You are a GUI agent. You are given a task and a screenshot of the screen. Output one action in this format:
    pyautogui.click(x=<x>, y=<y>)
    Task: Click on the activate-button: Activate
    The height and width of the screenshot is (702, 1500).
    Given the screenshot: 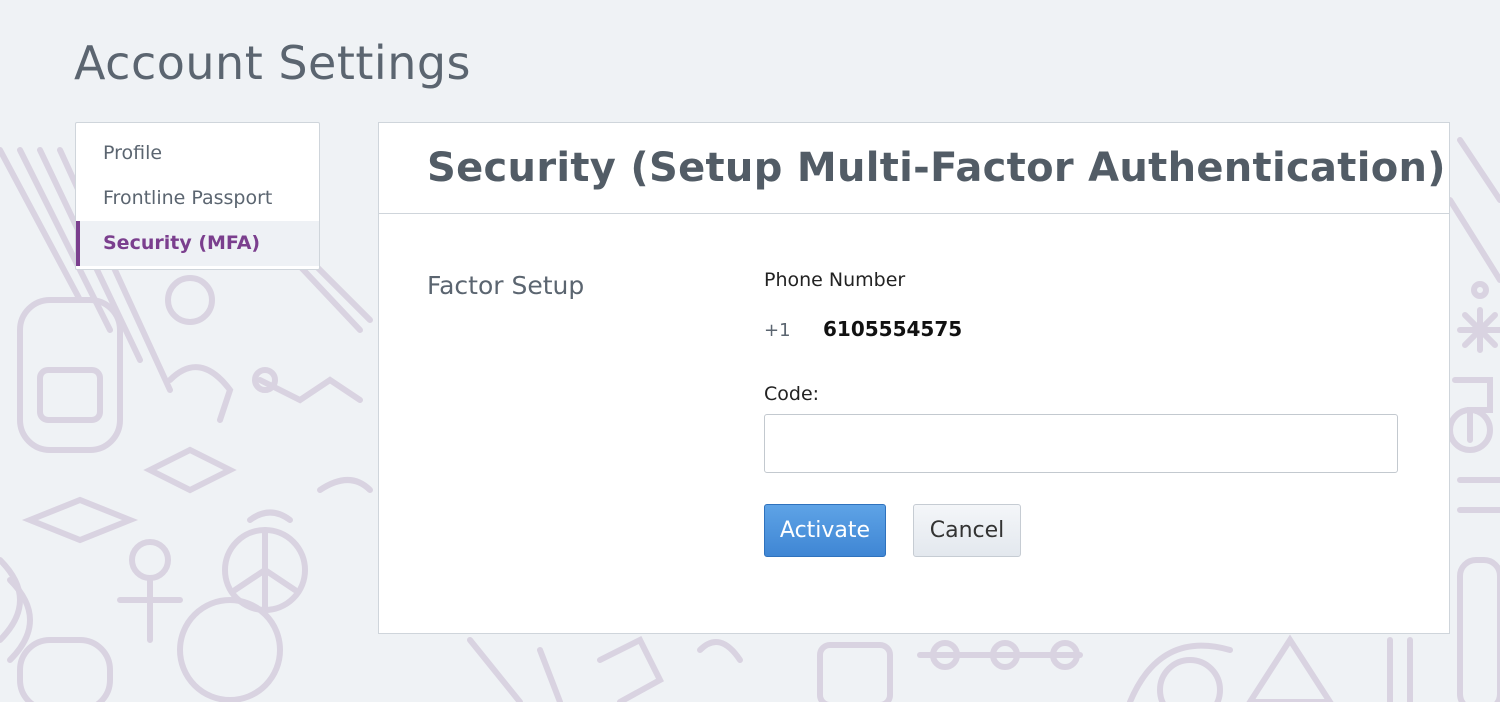 What is the action you would take?
    pyautogui.click(x=825, y=530)
    